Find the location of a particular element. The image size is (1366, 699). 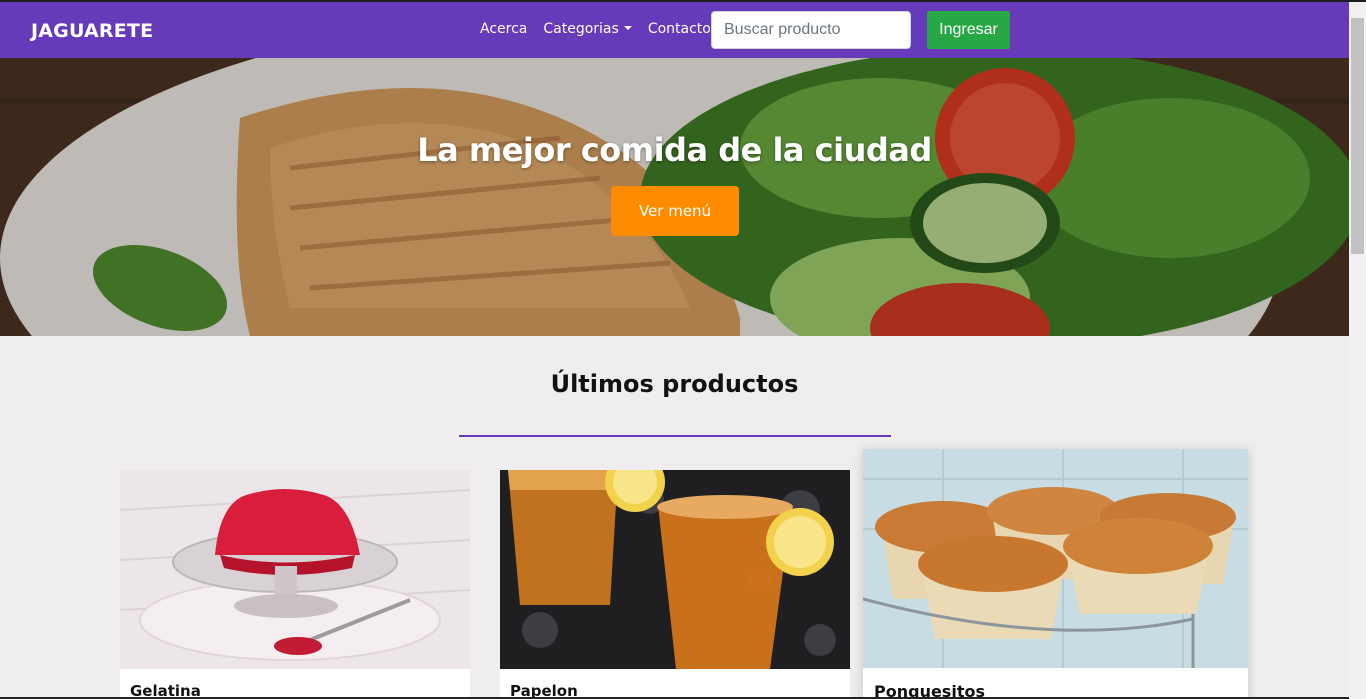

login-button: Ingresar is located at coordinates (968, 30).